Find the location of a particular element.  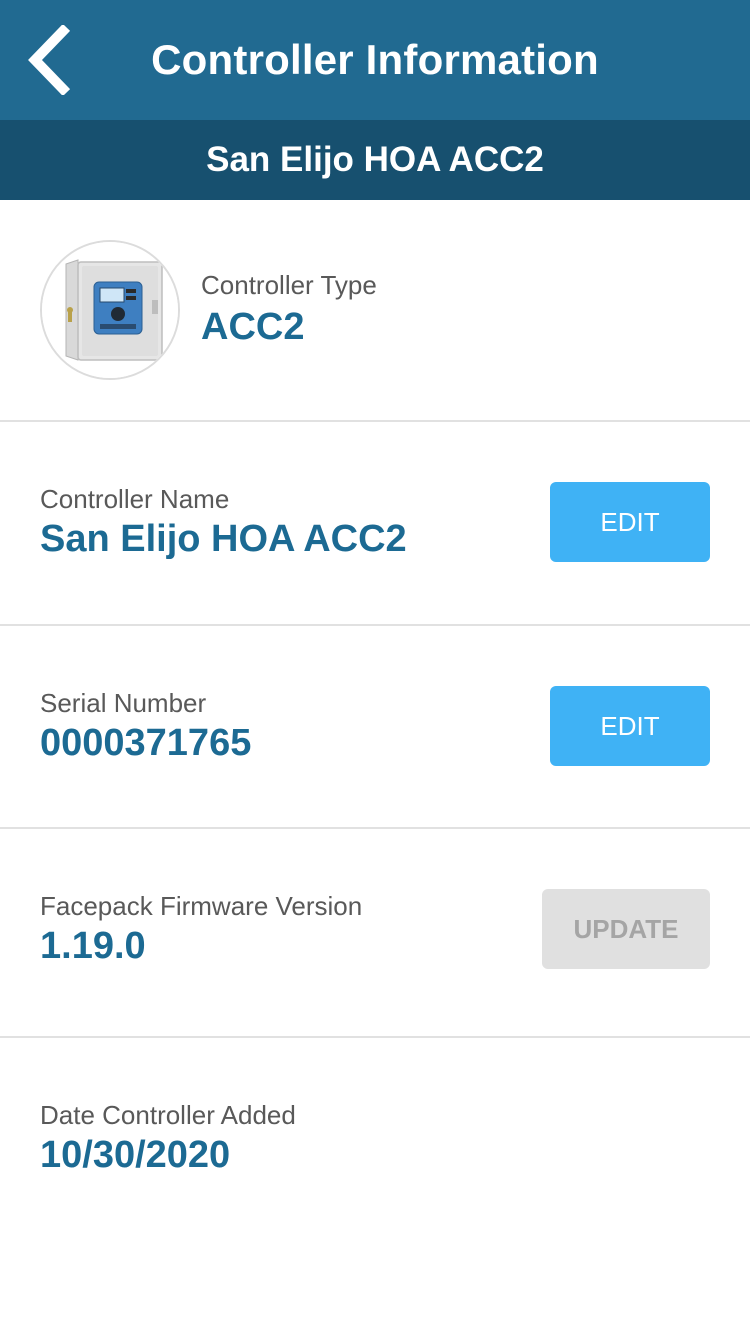

page-title: Controller Information is located at coordinates (375, 59).